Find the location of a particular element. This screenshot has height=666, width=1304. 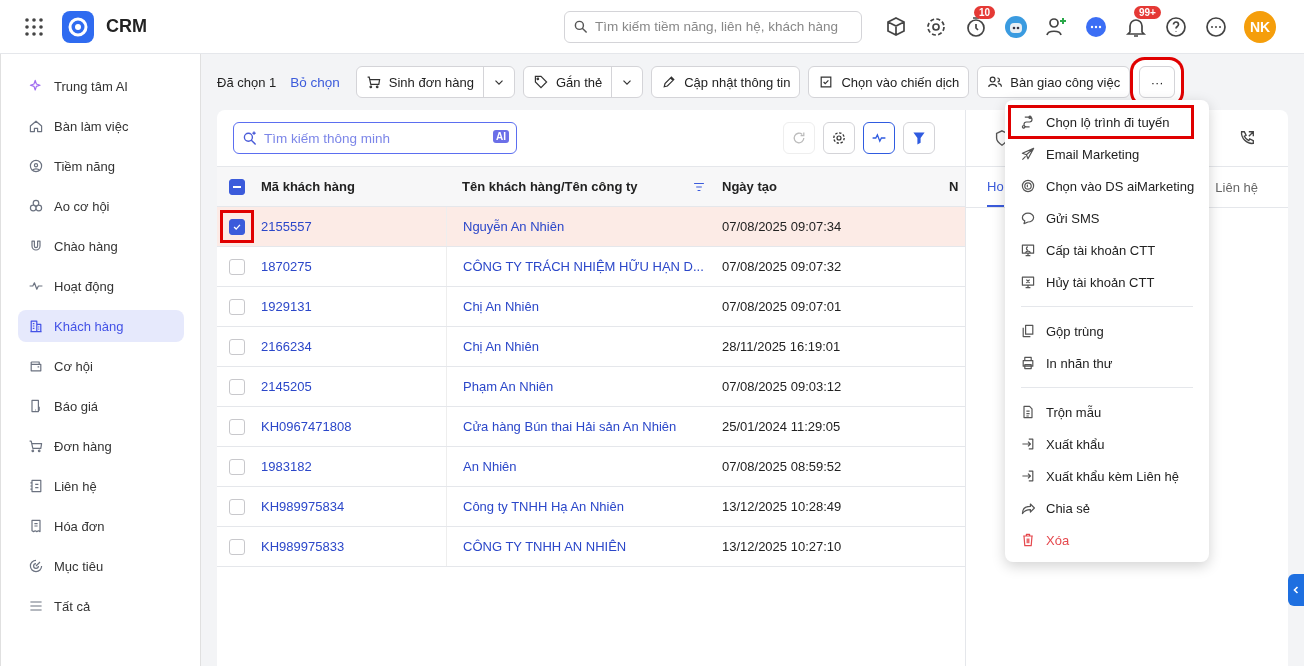

users-icon is located at coordinates (995, 82).